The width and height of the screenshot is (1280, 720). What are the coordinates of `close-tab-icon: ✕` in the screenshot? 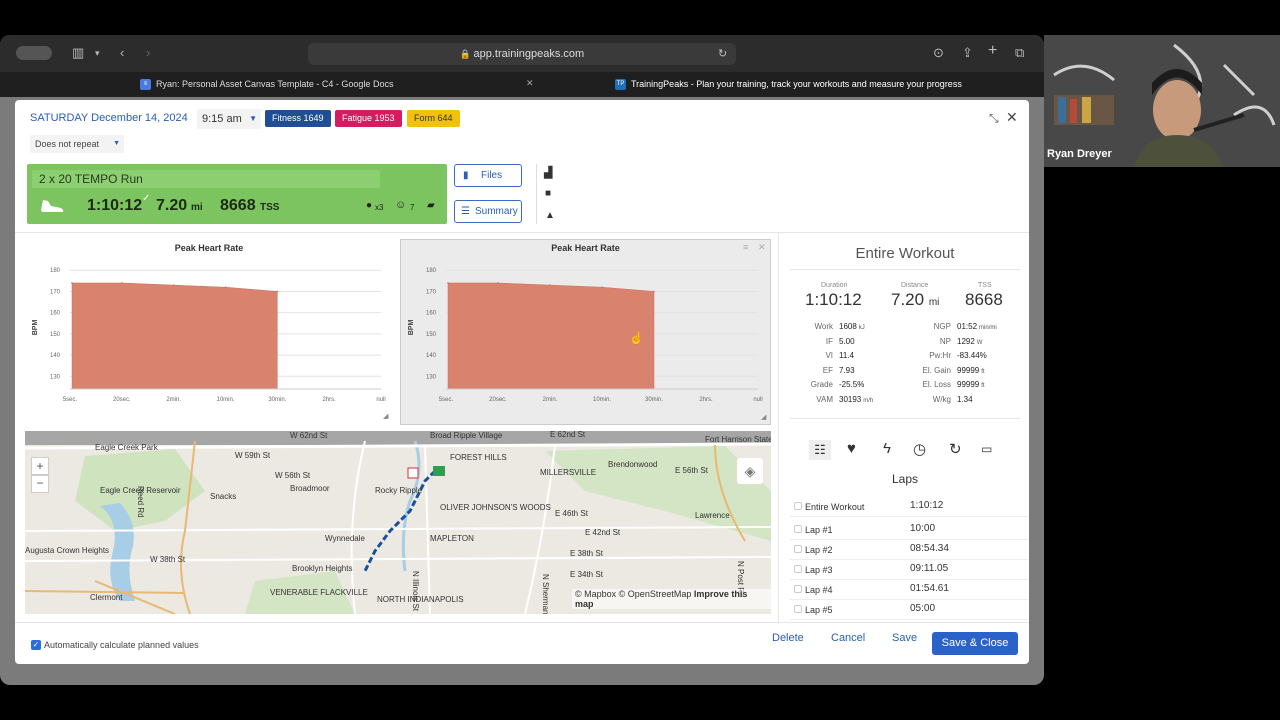 It's located at (530, 83).